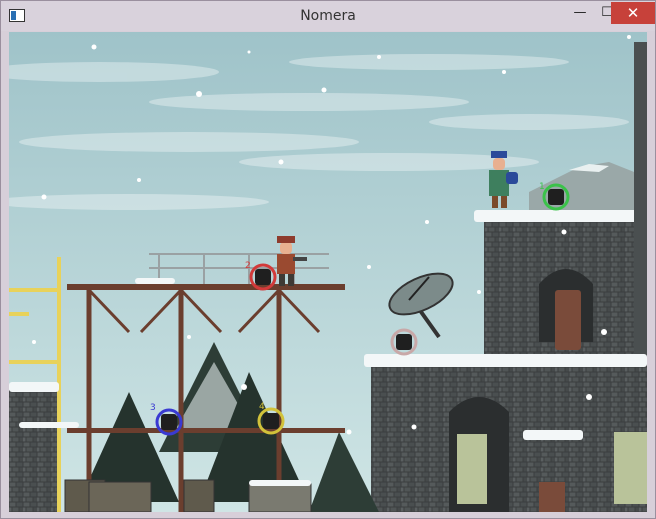 Image resolution: width=656 pixels, height=519 pixels. I want to click on left-stone-wall, so click(33, 451).